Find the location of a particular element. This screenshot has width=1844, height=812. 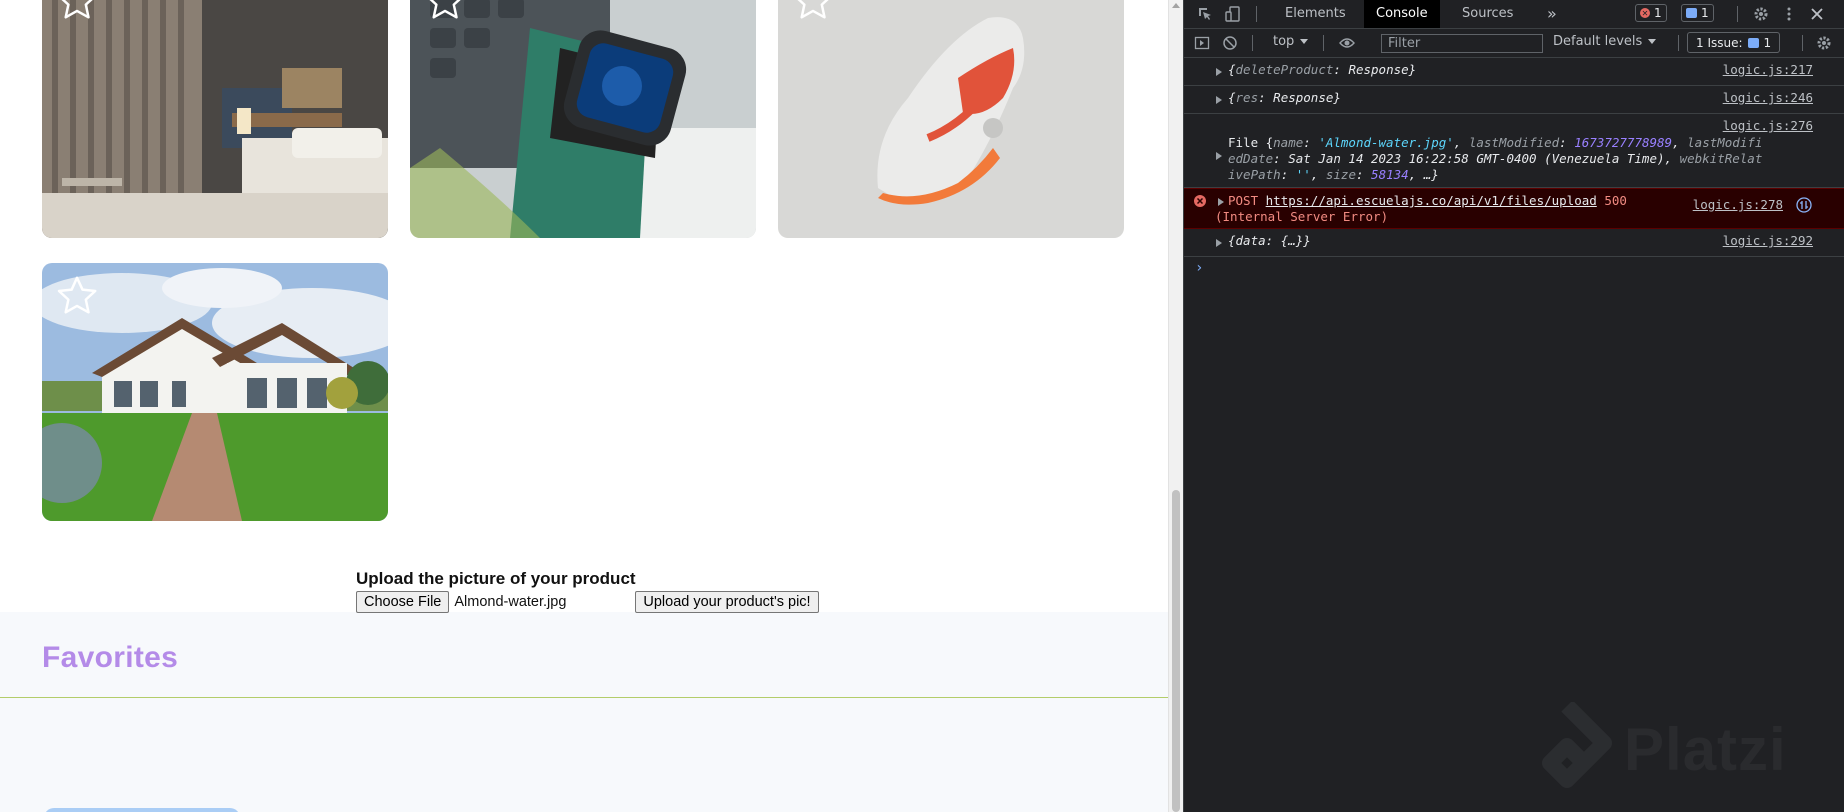

product-card-hotel-room is located at coordinates (215, 119).